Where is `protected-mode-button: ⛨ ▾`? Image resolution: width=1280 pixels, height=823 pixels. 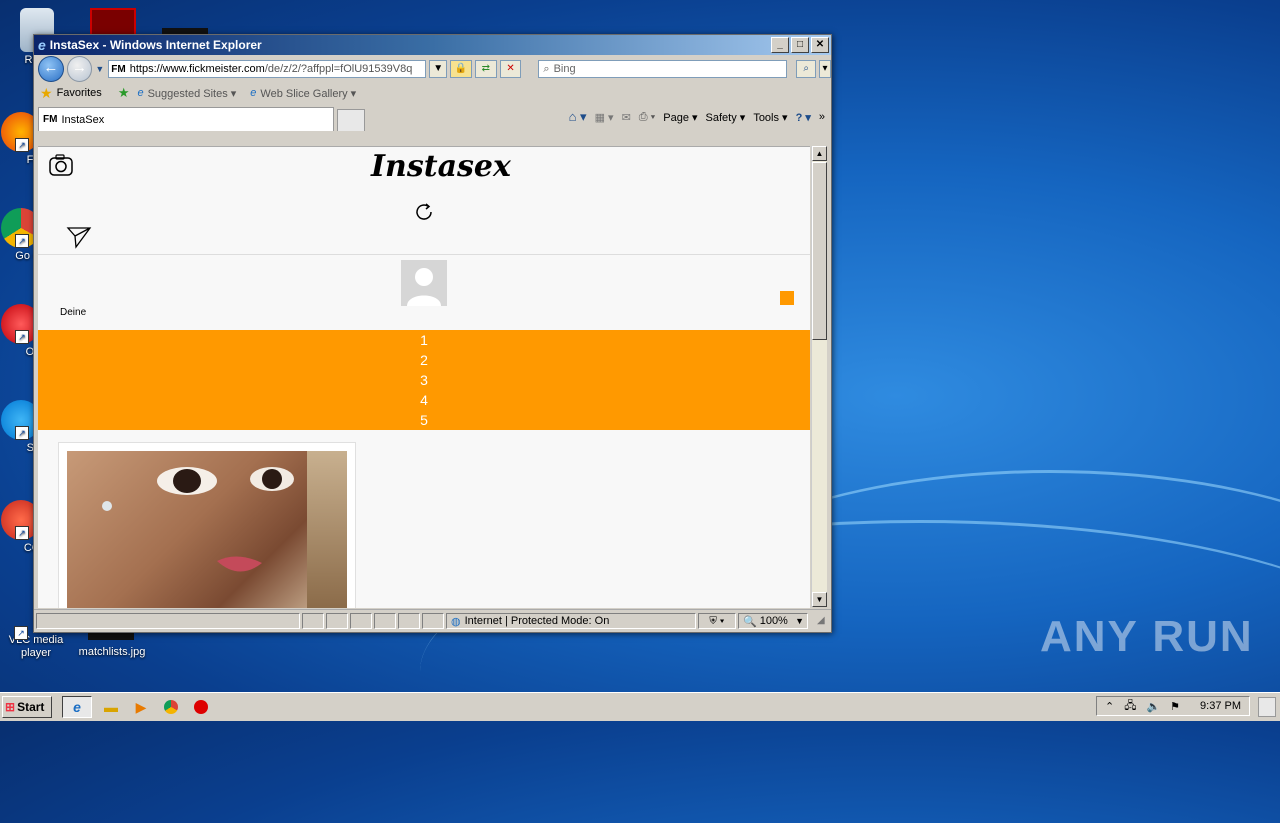
protected-mode-button: ⛨ ▾ is located at coordinates (717, 621).